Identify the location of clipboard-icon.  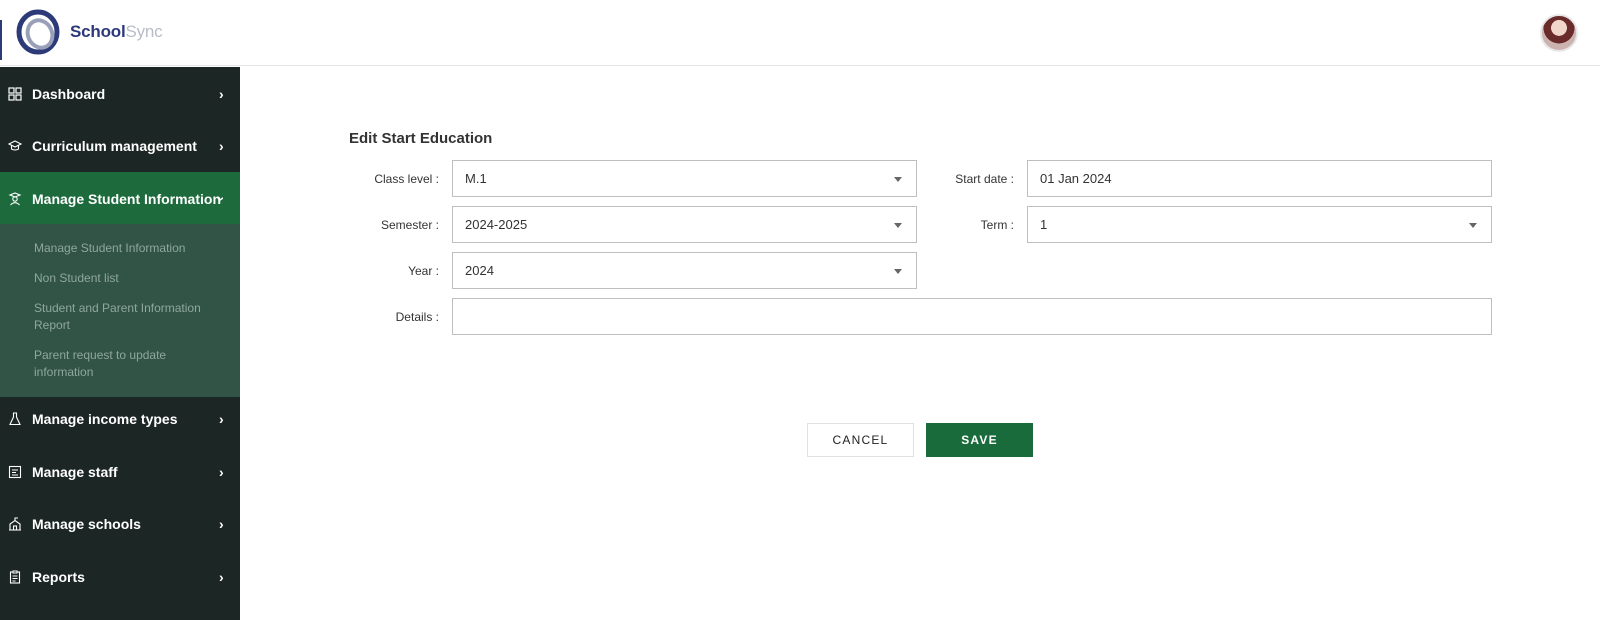
(15, 577).